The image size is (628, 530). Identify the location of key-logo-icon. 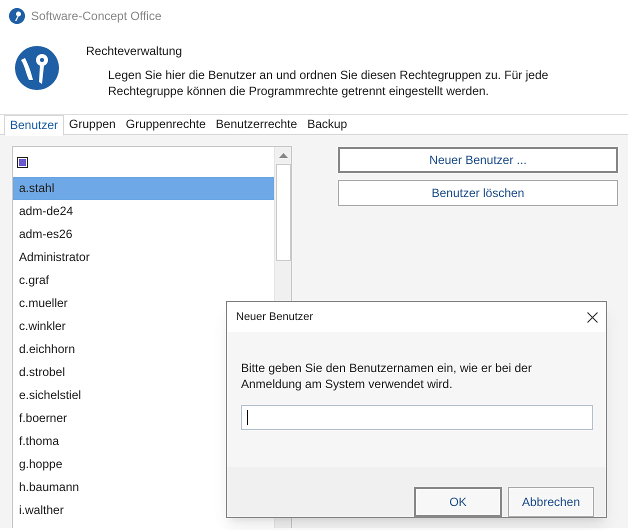
(37, 68).